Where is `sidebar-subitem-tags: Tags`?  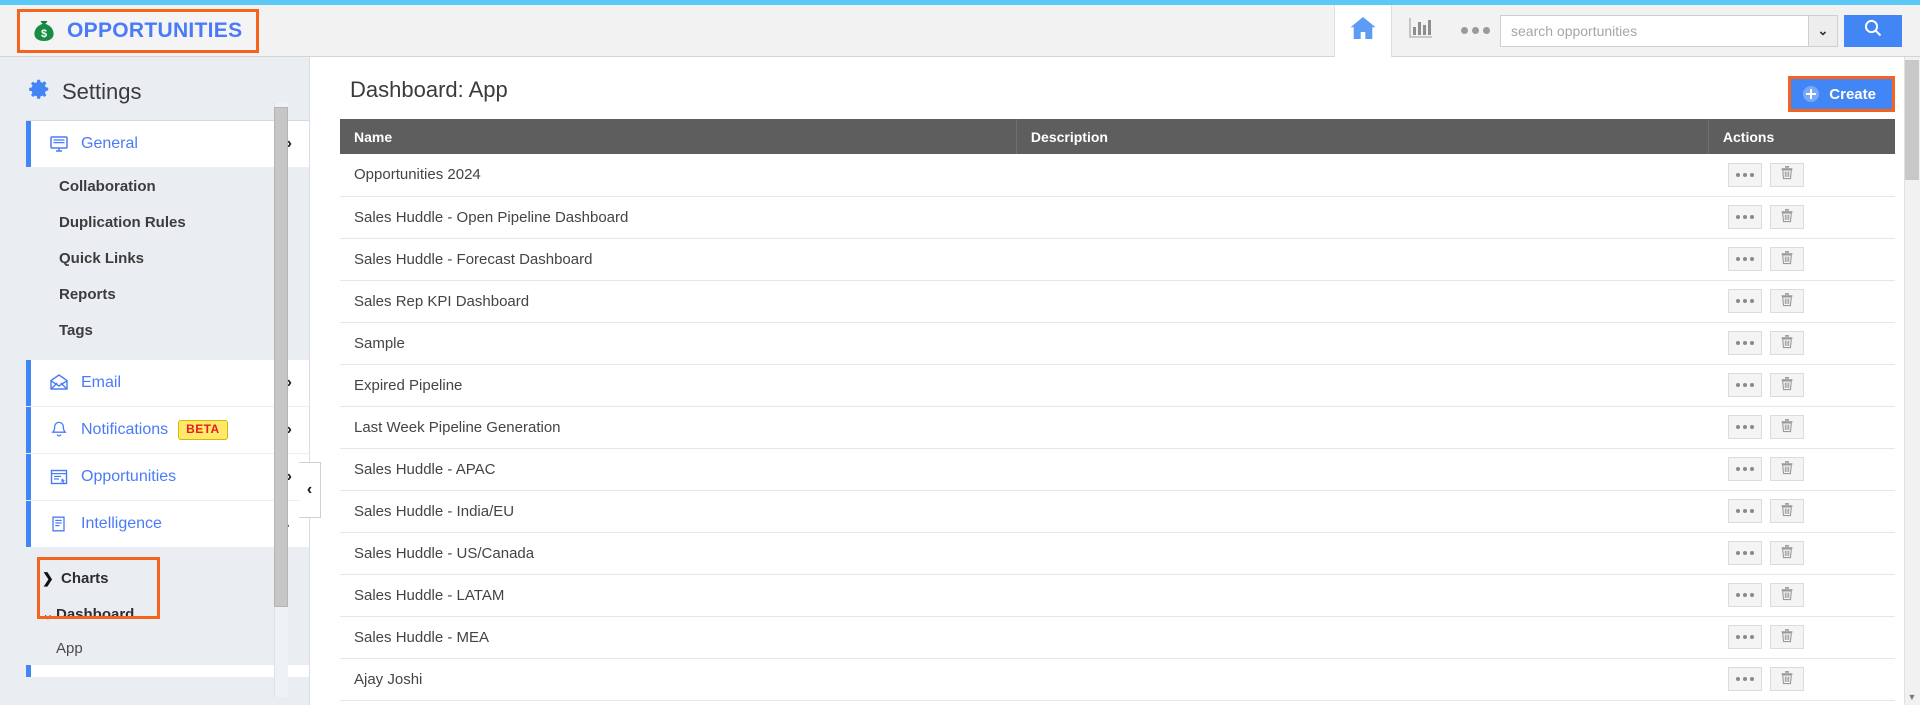 sidebar-subitem-tags: Tags is located at coordinates (154, 330).